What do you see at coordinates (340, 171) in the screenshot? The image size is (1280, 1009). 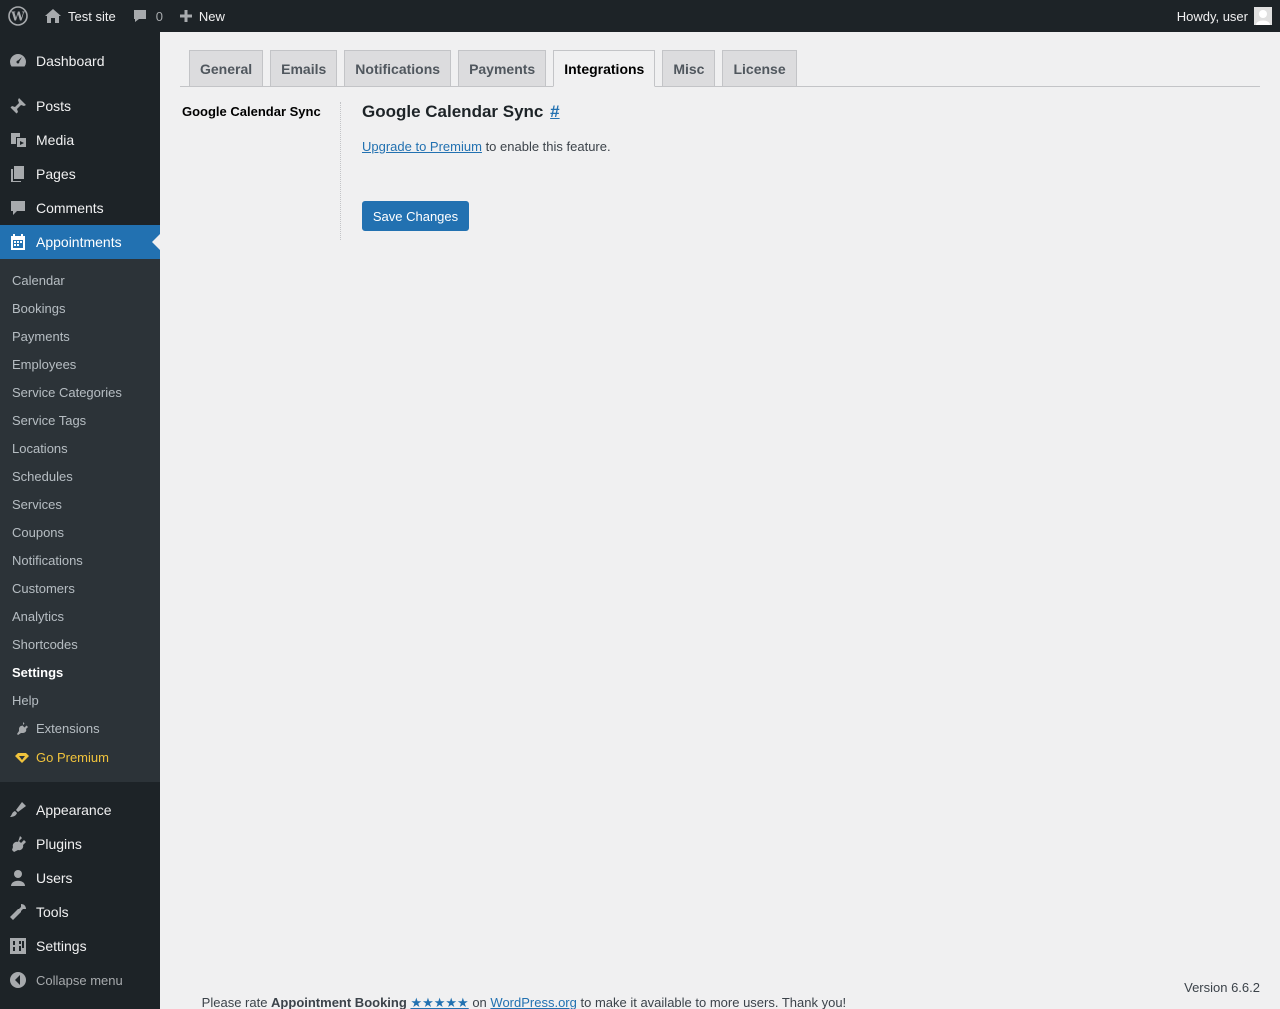 I see `section-divider` at bounding box center [340, 171].